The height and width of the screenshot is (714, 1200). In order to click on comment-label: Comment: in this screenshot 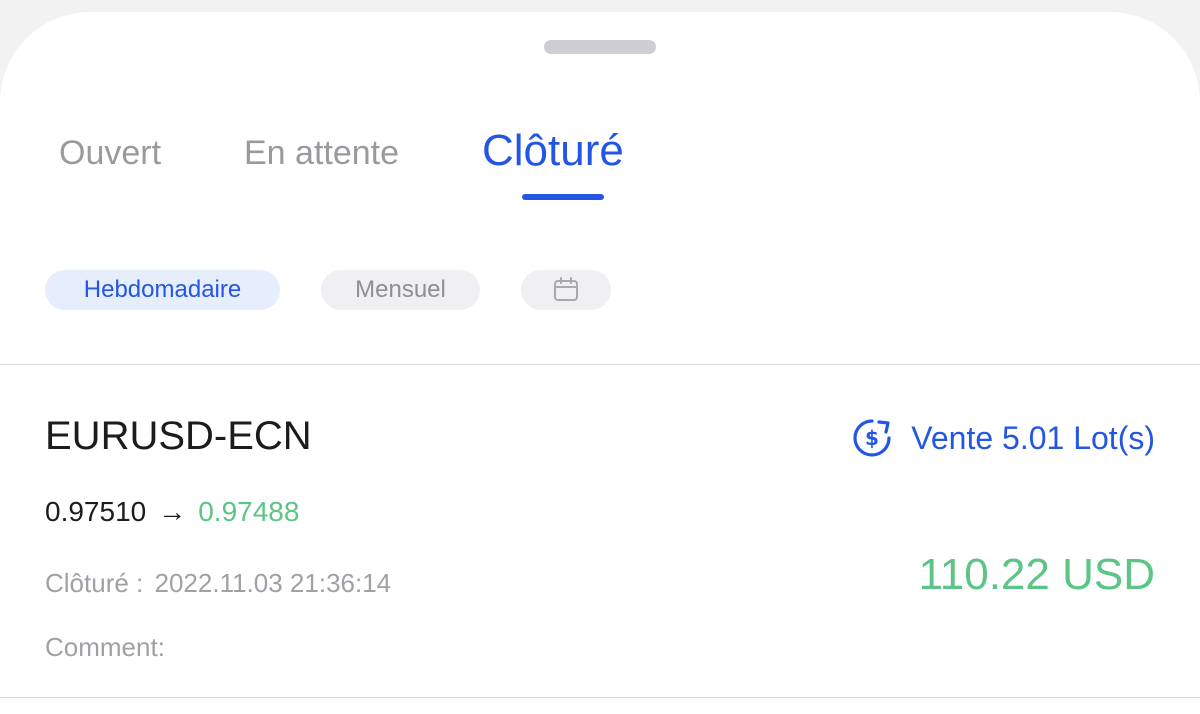, I will do `click(105, 647)`.